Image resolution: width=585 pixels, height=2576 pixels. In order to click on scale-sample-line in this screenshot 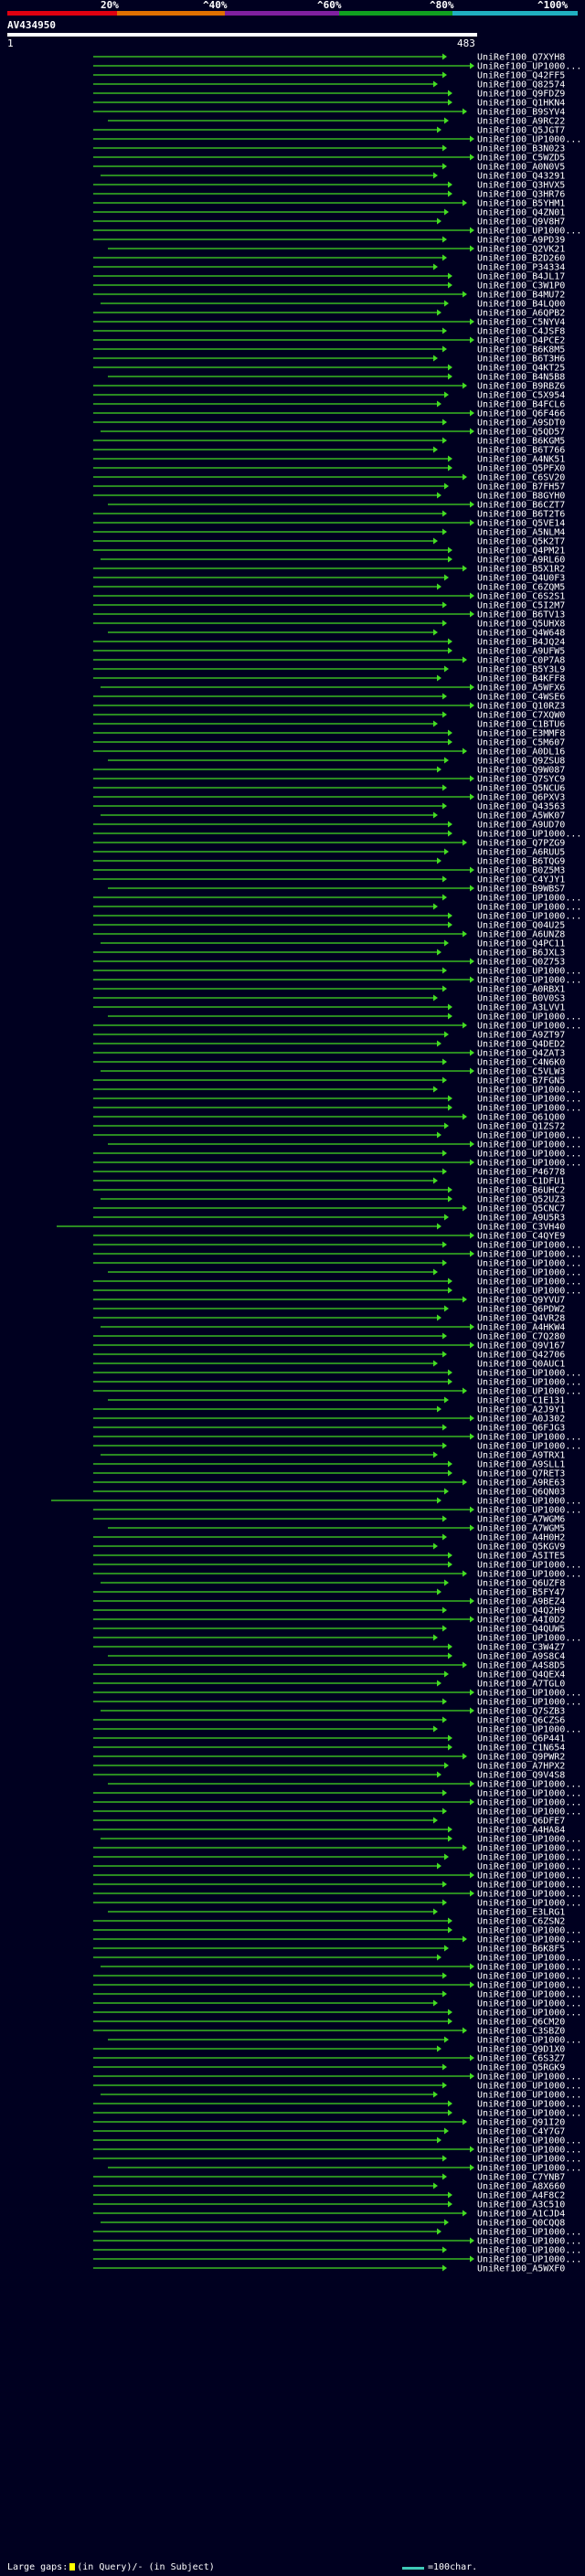, I will do `click(413, 2568)`.